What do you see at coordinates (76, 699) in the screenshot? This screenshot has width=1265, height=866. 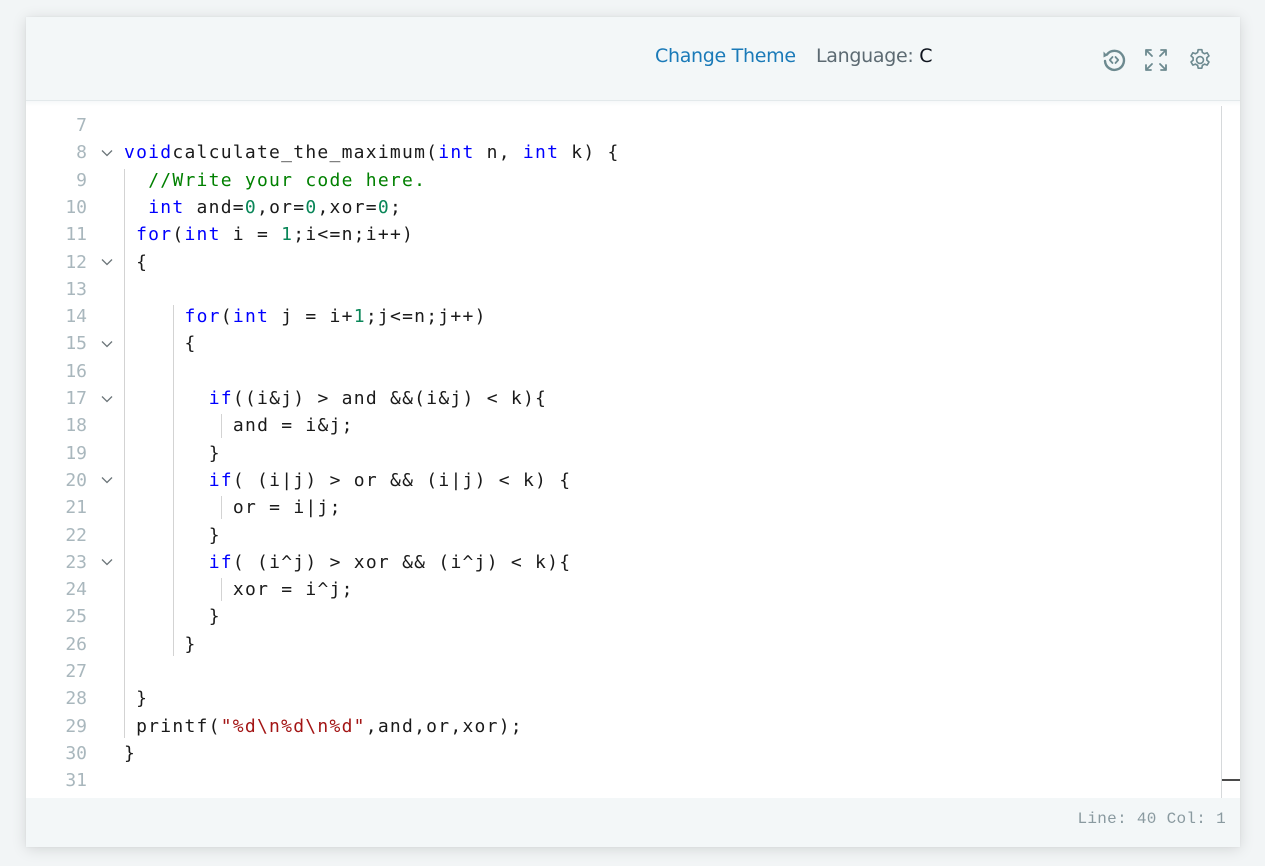 I see `line-number: 28` at bounding box center [76, 699].